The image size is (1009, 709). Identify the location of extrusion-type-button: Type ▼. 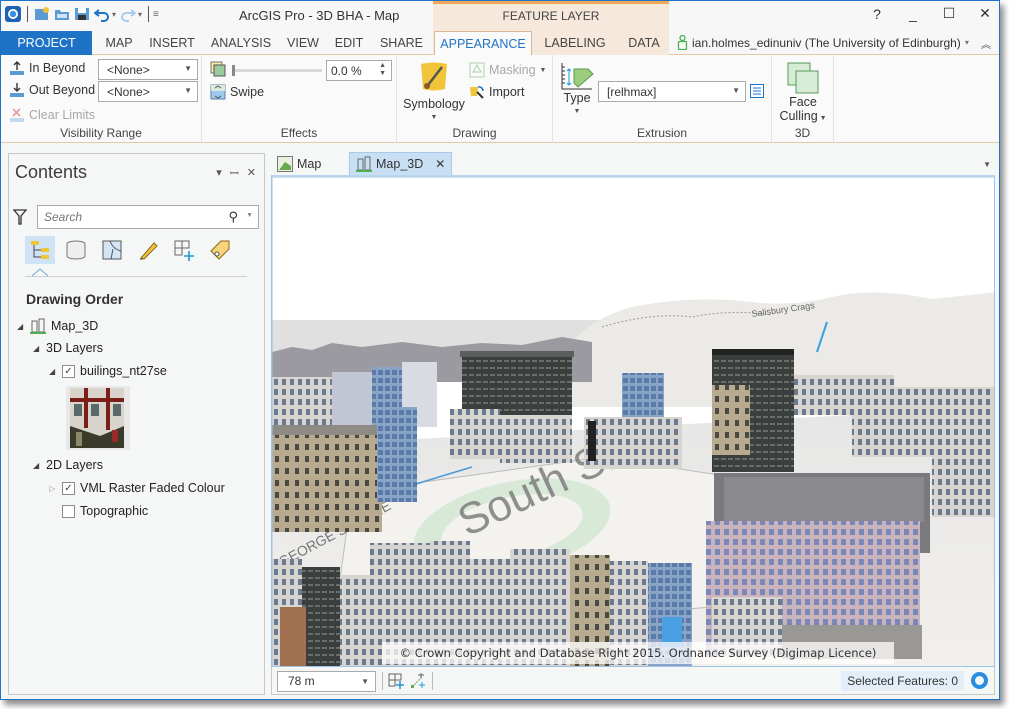
(577, 90).